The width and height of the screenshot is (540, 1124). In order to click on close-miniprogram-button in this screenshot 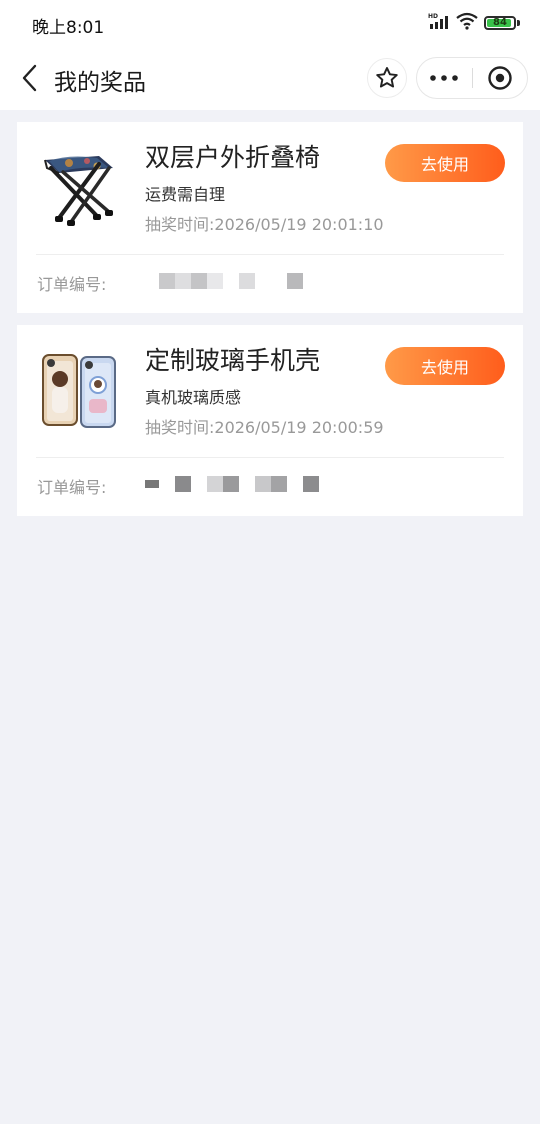, I will do `click(500, 78)`.